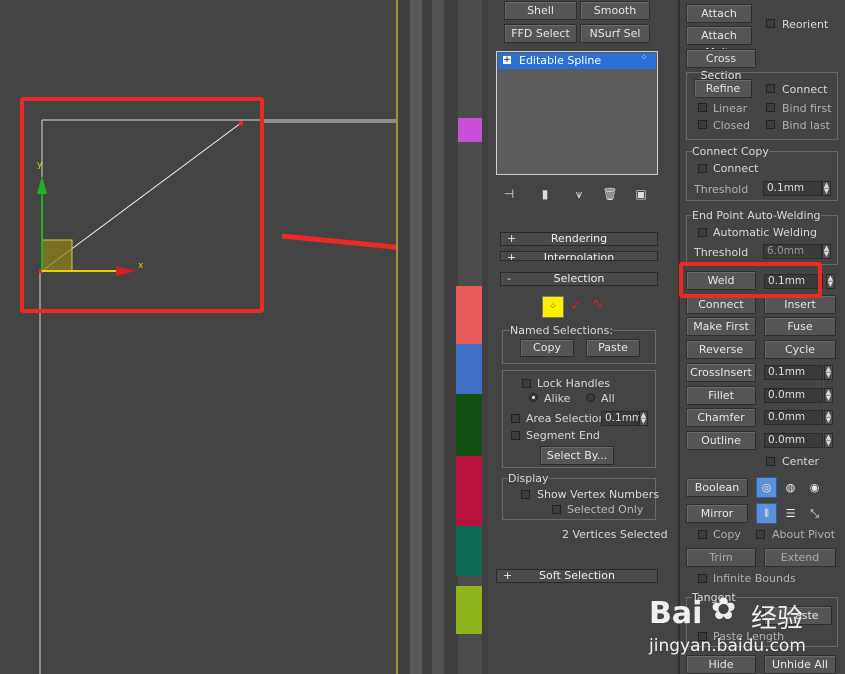 Image resolution: width=845 pixels, height=674 pixels. Describe the element at coordinates (721, 417) in the screenshot. I see `chamfer-button: Chamfer` at that location.